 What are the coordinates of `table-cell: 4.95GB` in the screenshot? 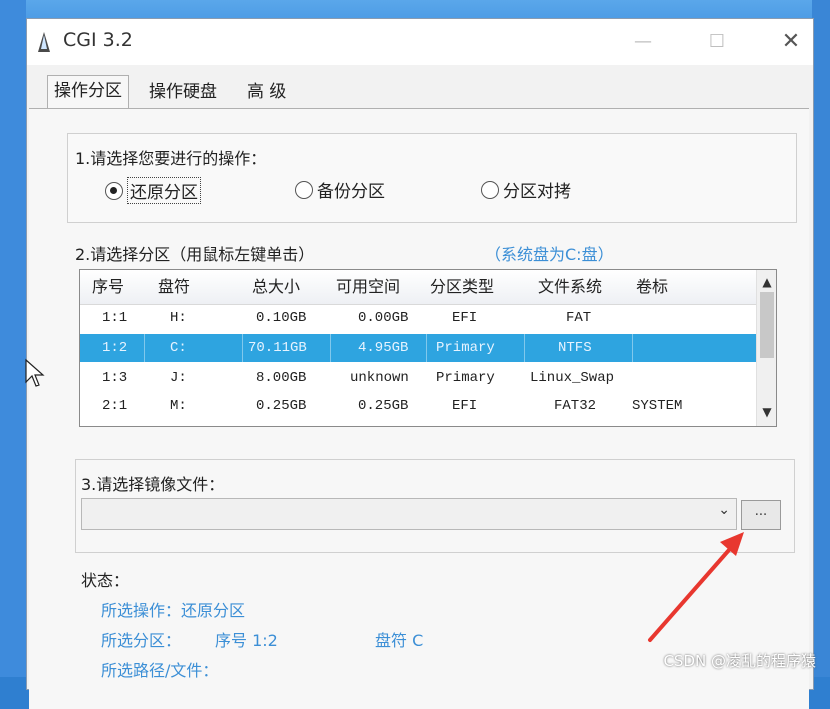 It's located at (383, 348).